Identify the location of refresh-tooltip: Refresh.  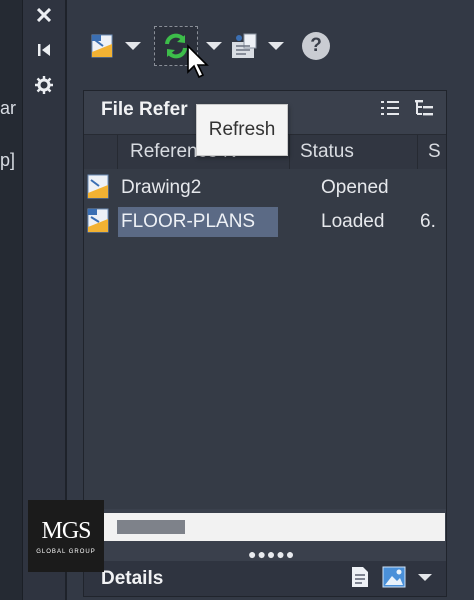
(242, 130).